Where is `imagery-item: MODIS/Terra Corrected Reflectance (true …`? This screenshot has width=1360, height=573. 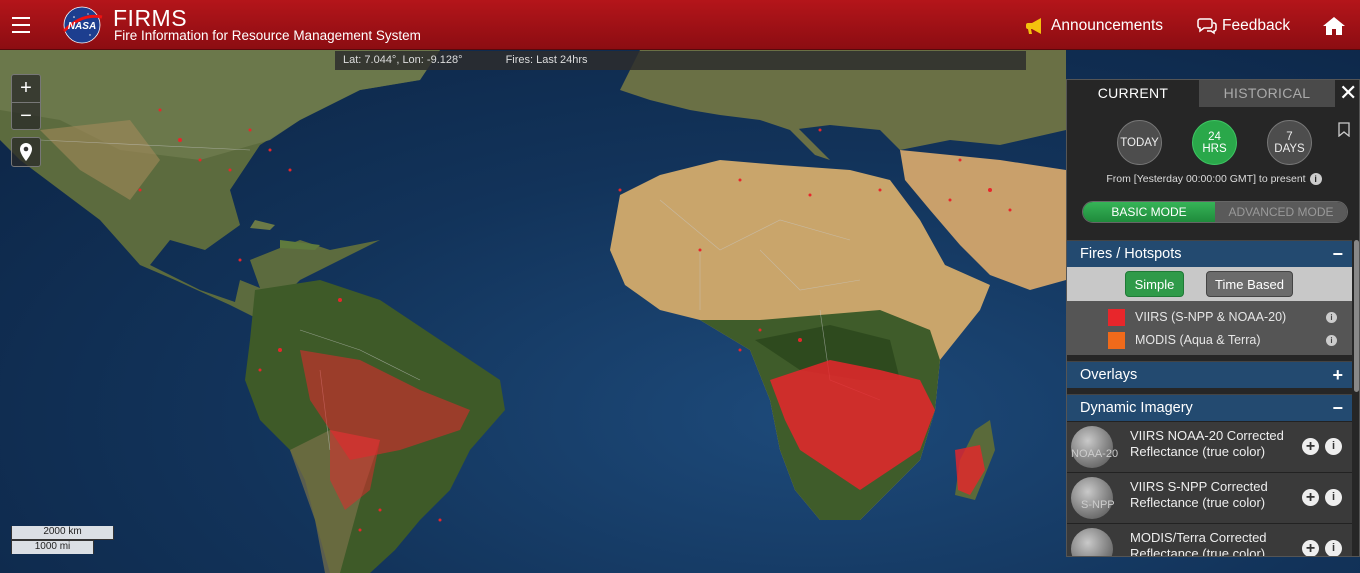 imagery-item: MODIS/Terra Corrected Reflectance (true … is located at coordinates (1209, 540).